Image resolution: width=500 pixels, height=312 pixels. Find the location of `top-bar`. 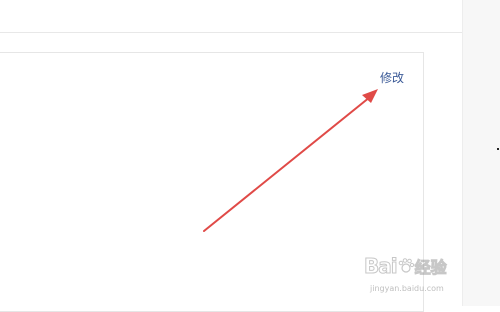

top-bar is located at coordinates (231, 16).